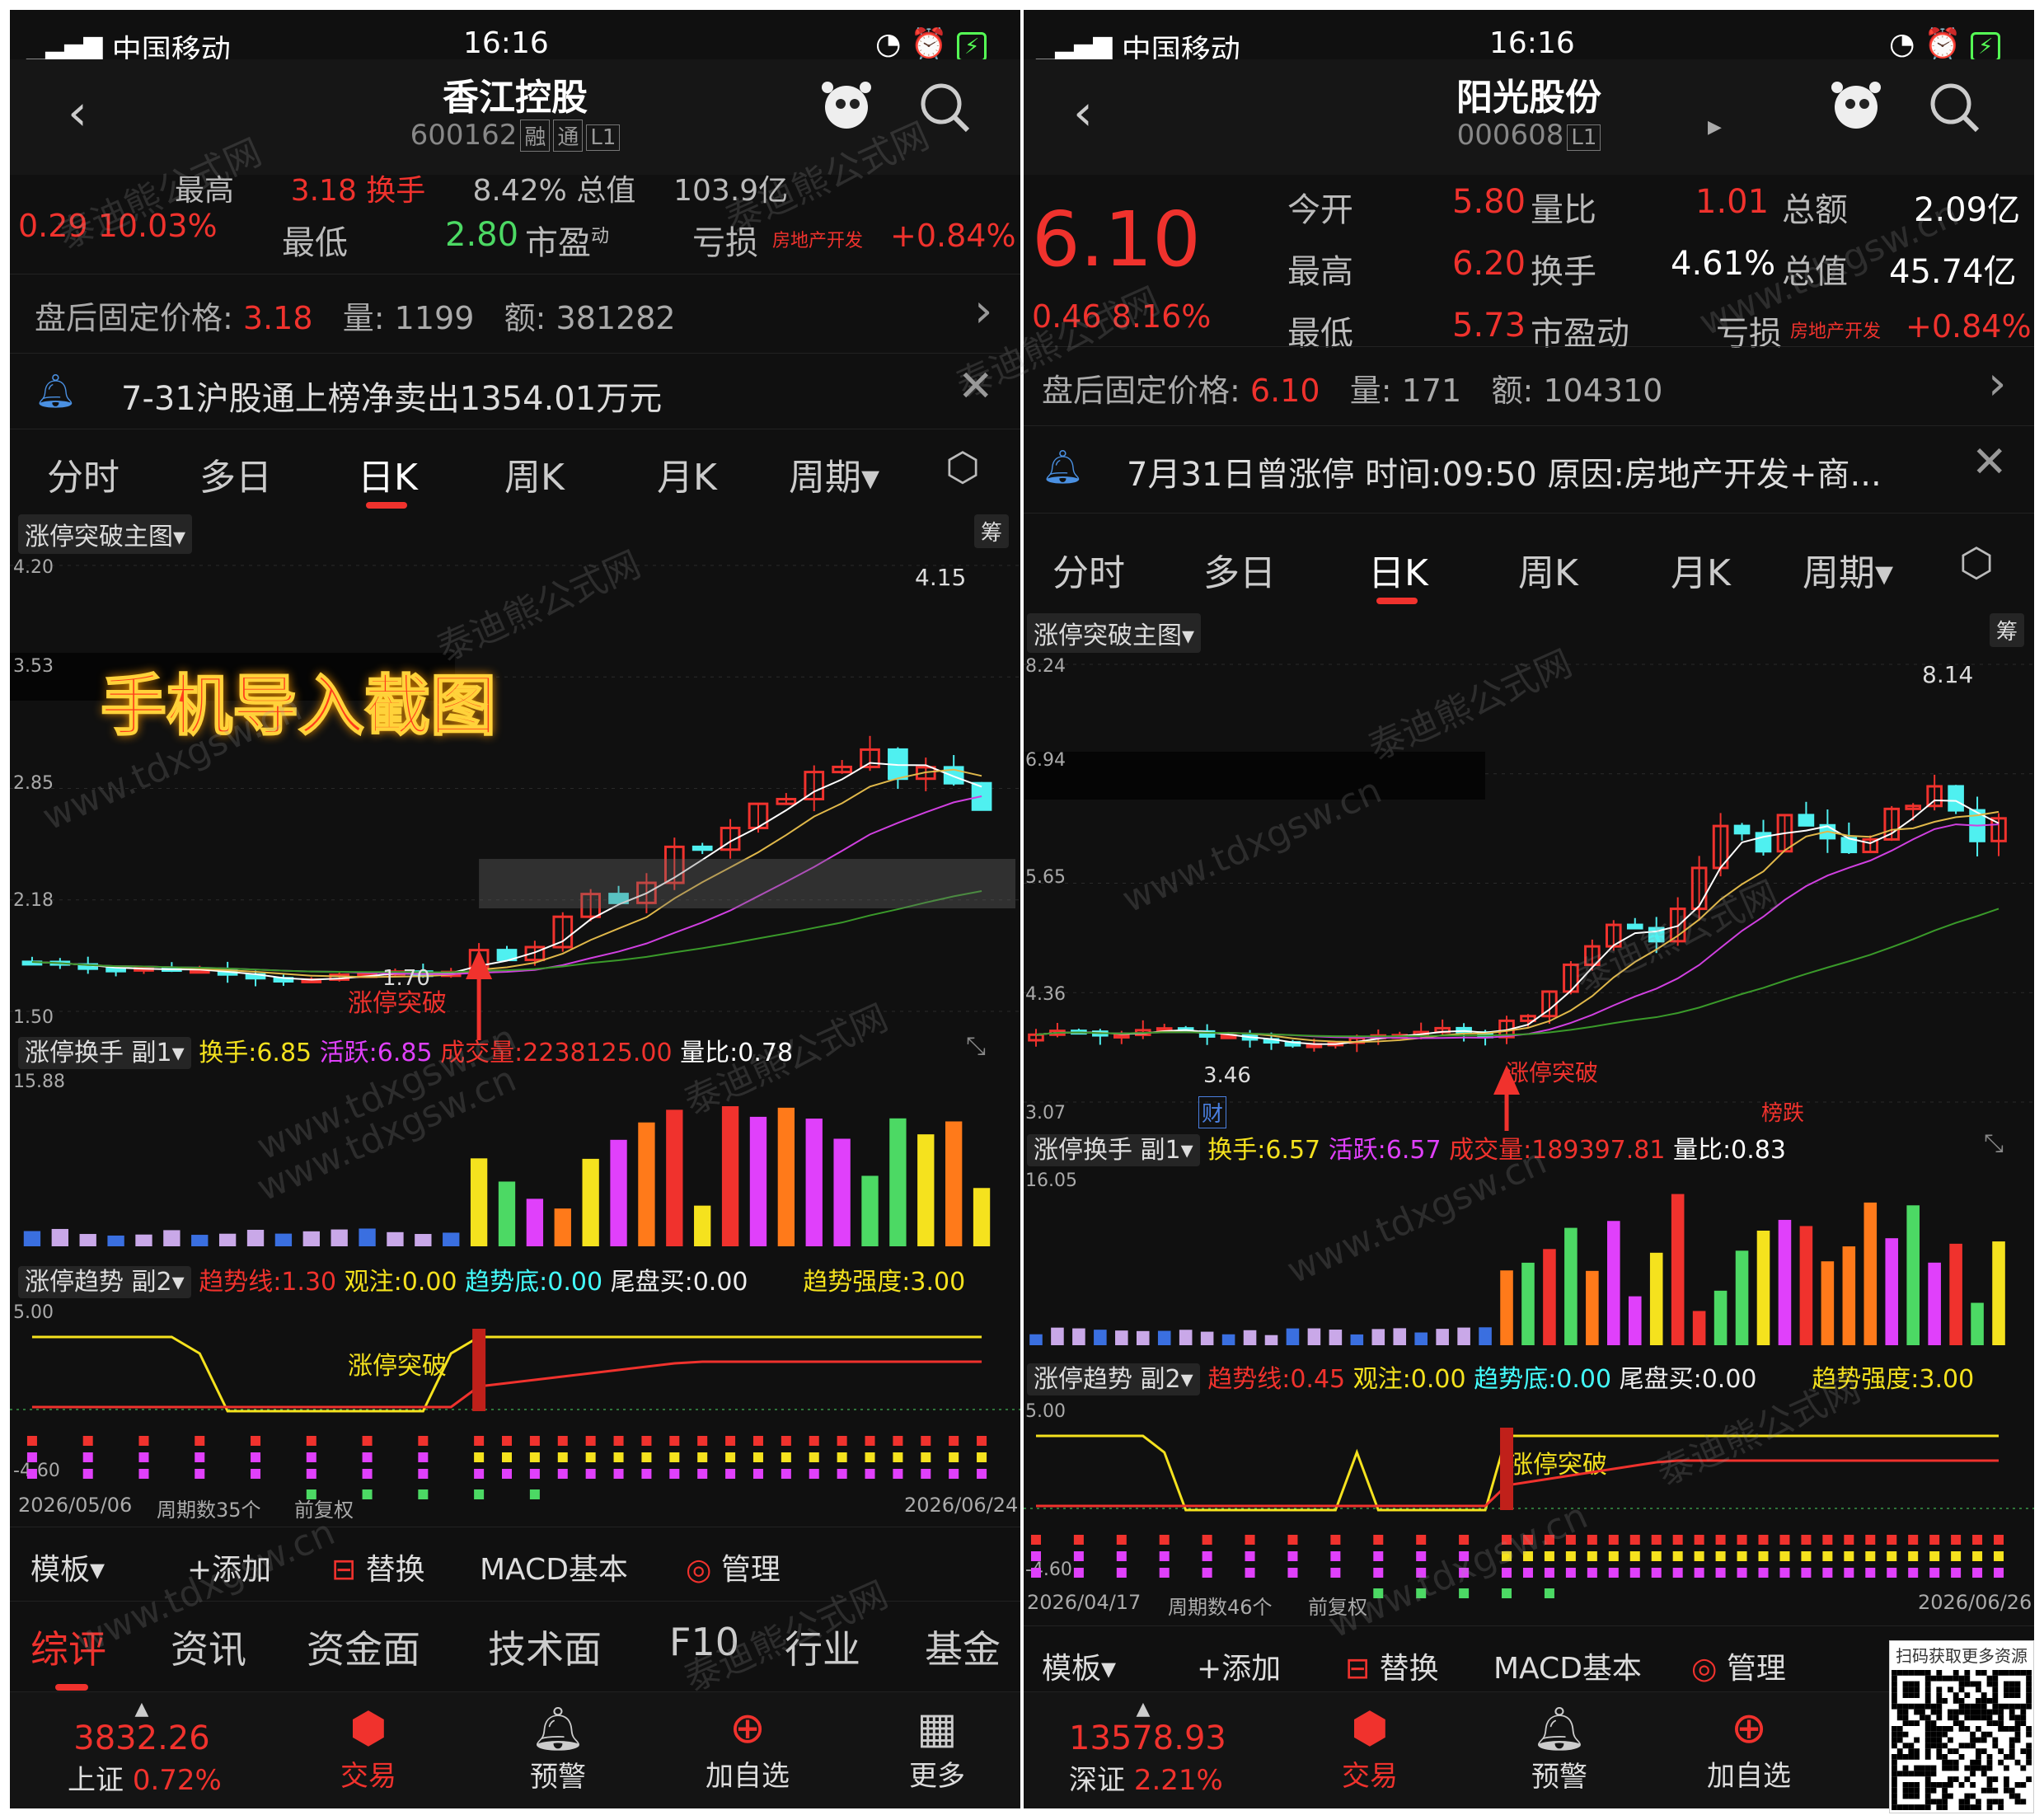 This screenshot has width=2044, height=1820. Describe the element at coordinates (1147, 1748) in the screenshot. I see `index-quote: ▲ 13578.93 深证 2.21%` at that location.